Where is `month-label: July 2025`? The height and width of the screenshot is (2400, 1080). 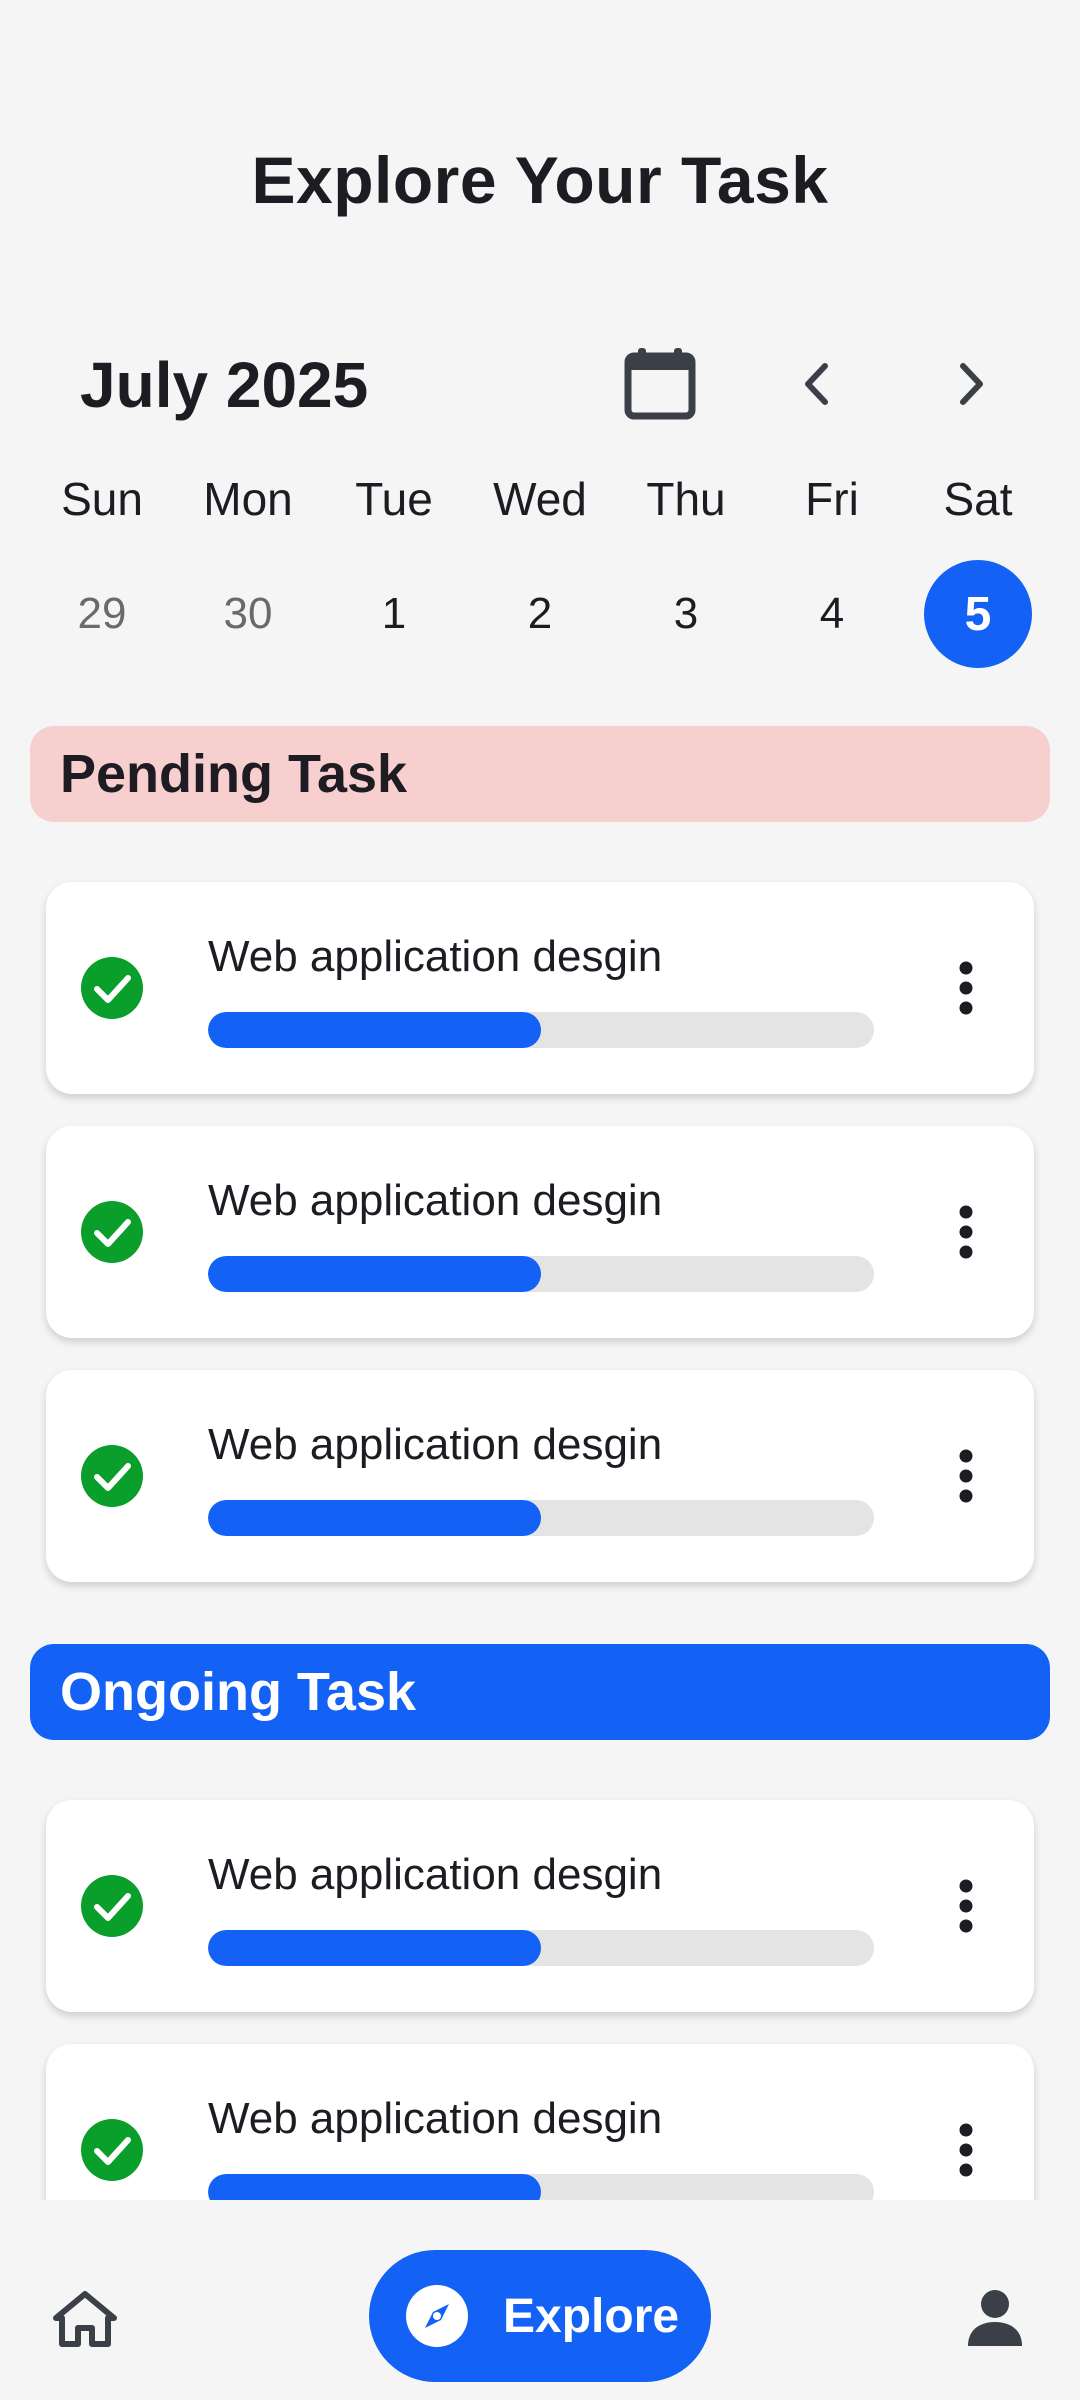
month-label: July 2025 is located at coordinates (224, 385).